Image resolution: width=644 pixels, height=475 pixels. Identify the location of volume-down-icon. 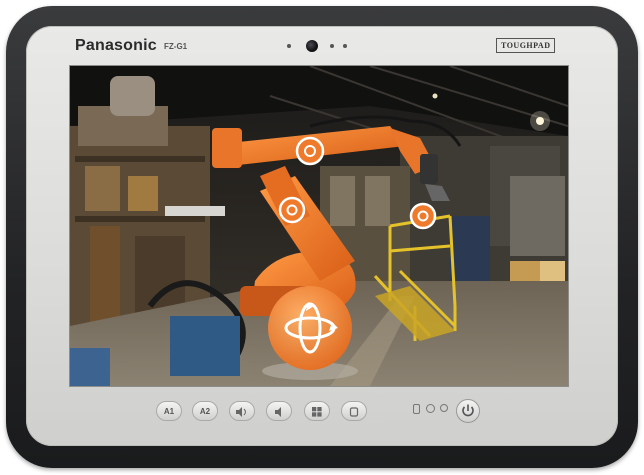
(278, 412).